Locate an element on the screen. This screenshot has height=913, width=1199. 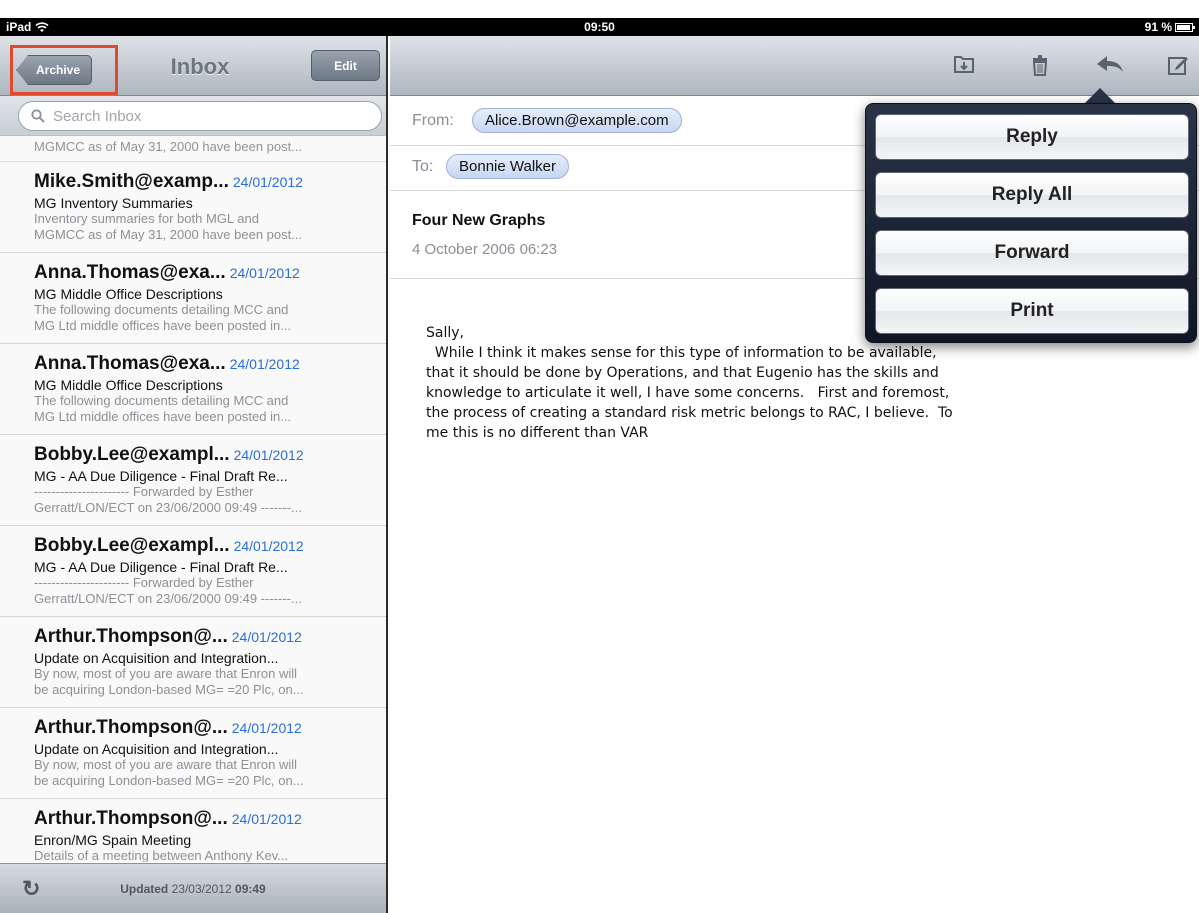
move-folder-icon is located at coordinates (964, 66).